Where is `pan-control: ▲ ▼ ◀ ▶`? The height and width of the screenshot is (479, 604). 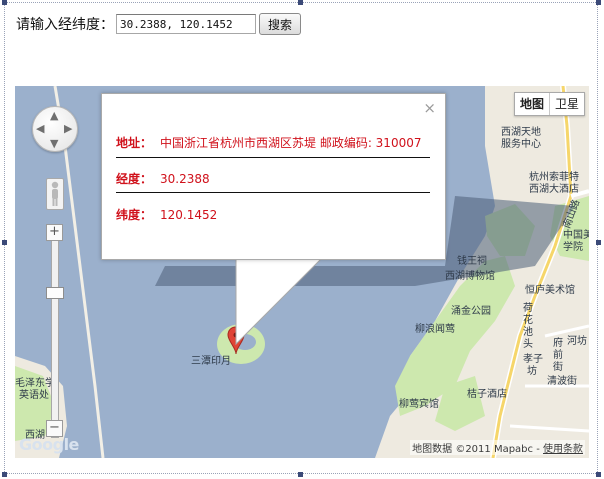
pan-control: ▲ ▼ ◀ ▶ is located at coordinates (55, 129).